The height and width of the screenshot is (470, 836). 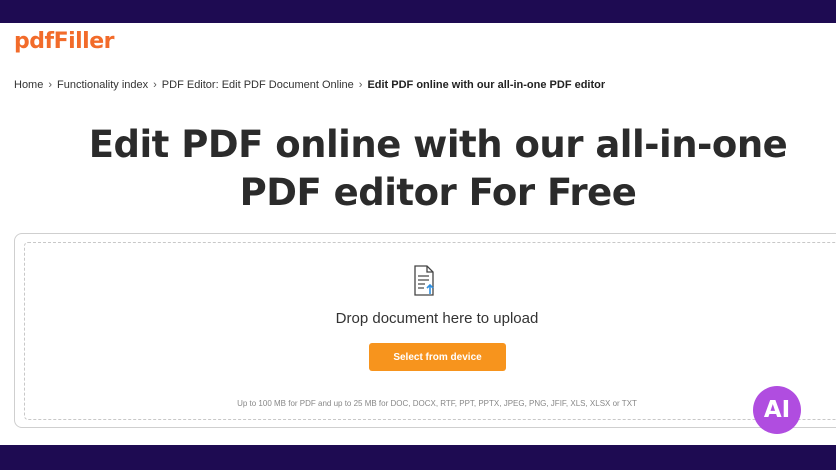 I want to click on select-from-device-button: Select from device, so click(x=437, y=357).